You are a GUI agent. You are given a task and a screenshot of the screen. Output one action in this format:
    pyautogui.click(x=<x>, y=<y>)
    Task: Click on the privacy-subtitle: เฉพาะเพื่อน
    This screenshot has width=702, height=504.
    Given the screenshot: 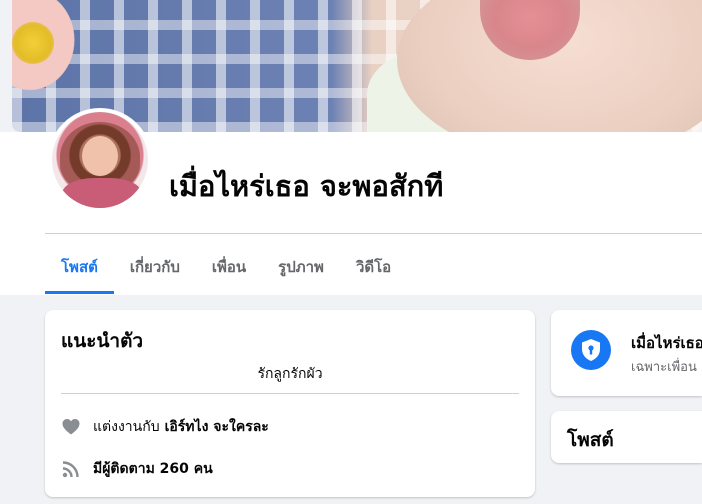 What is the action you would take?
    pyautogui.click(x=664, y=367)
    